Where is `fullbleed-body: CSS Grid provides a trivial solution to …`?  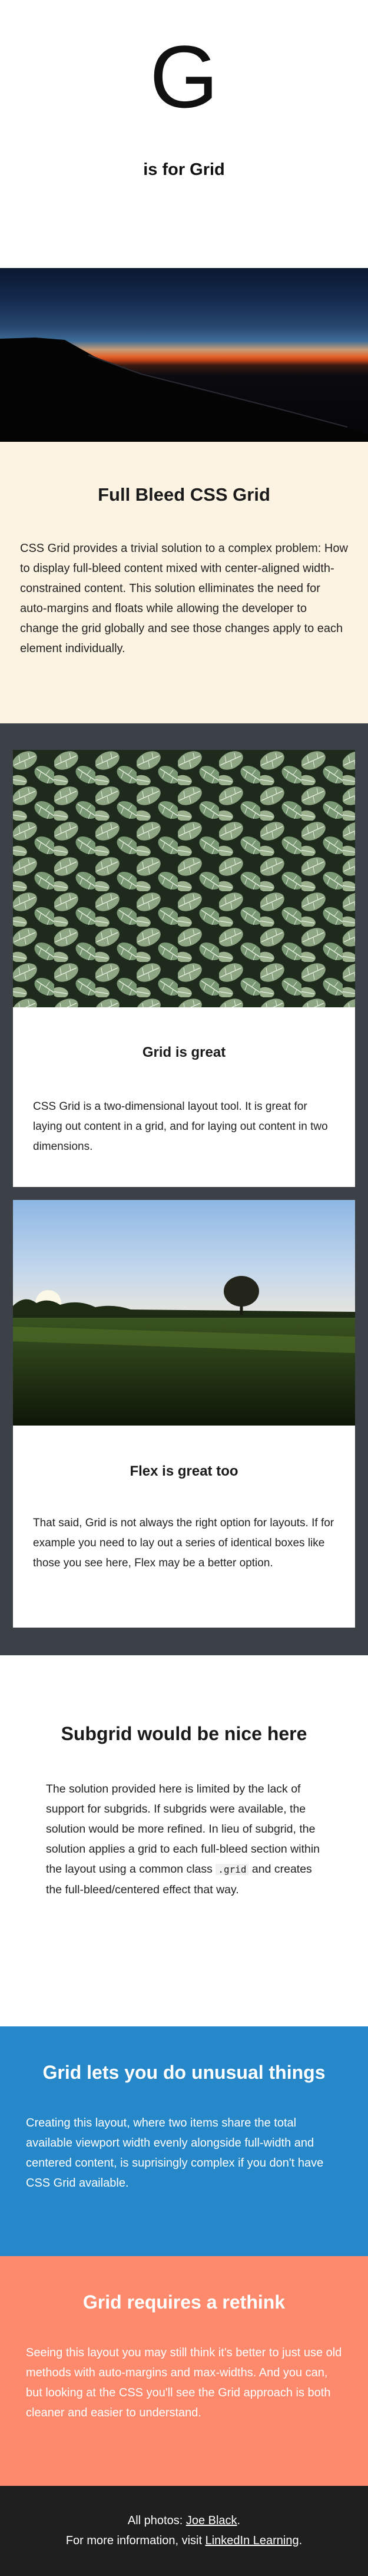
fullbleed-body: CSS Grid provides a trivial solution to … is located at coordinates (184, 598).